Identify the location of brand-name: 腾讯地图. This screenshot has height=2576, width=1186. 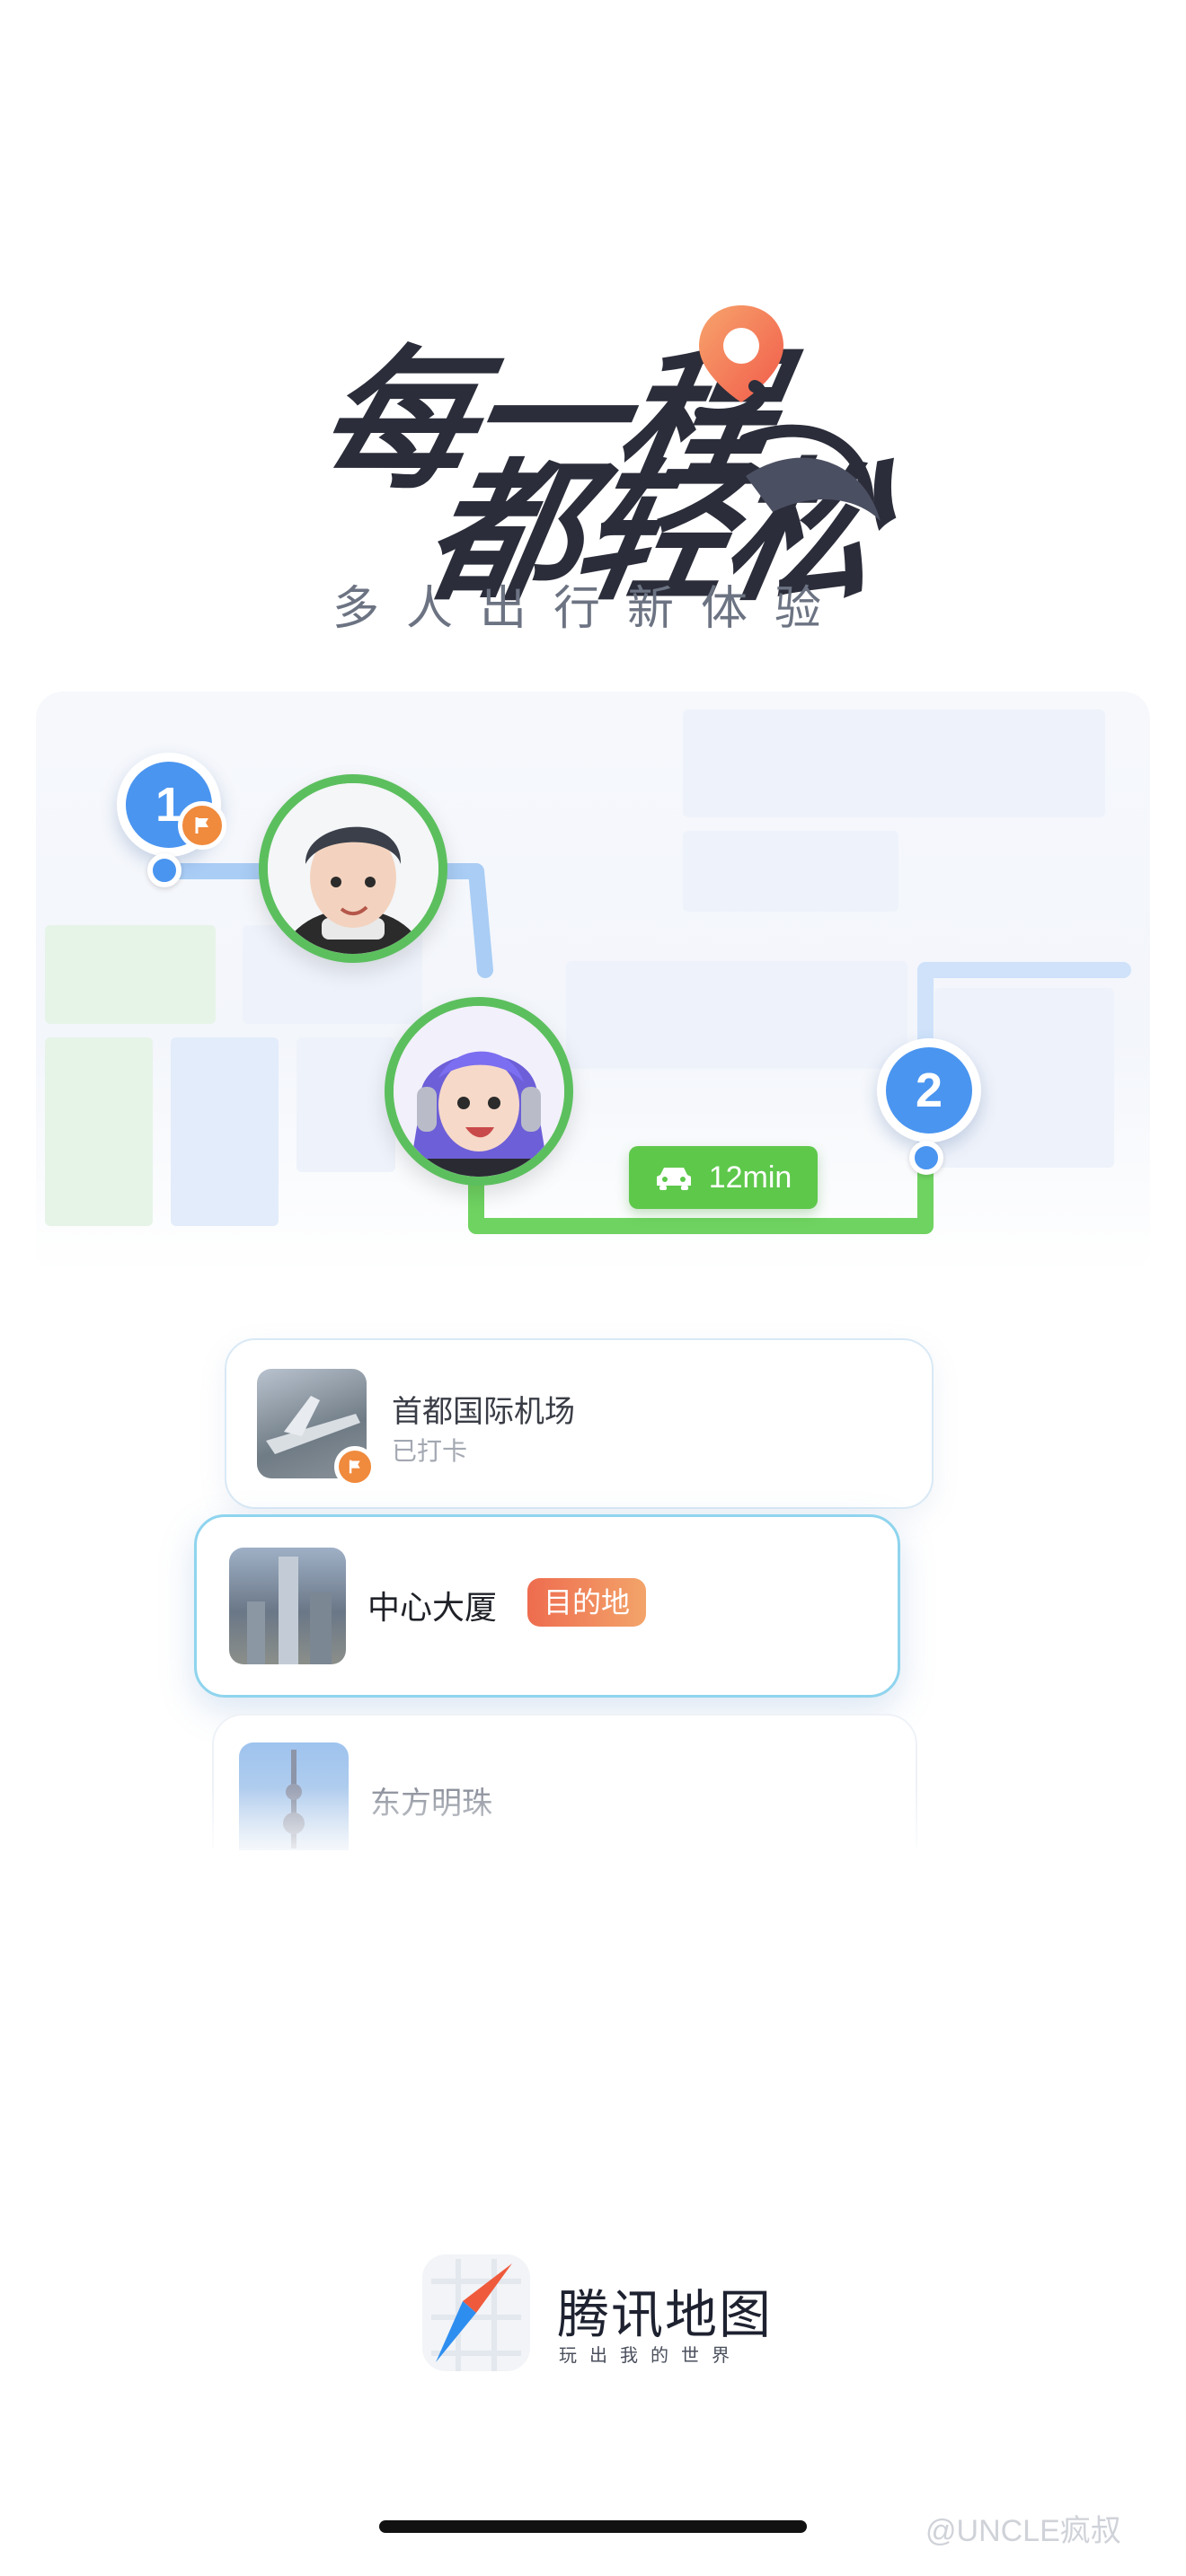
(665, 2314).